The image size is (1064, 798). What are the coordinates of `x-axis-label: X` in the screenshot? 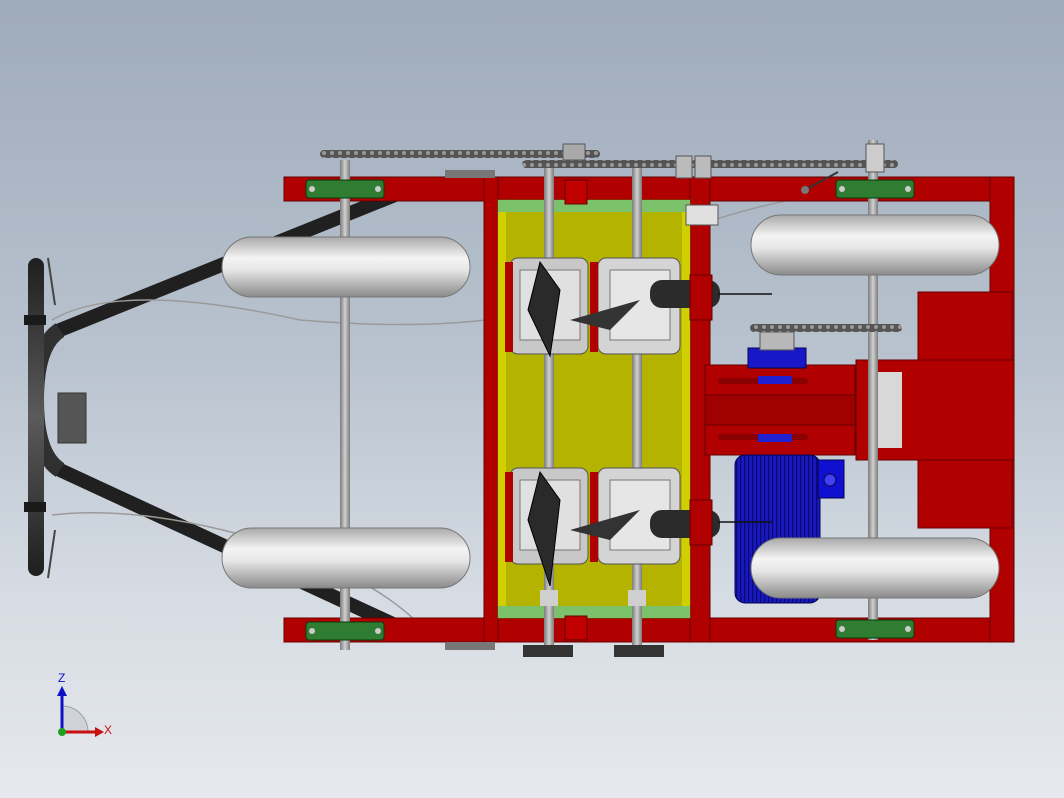 It's located at (108, 730).